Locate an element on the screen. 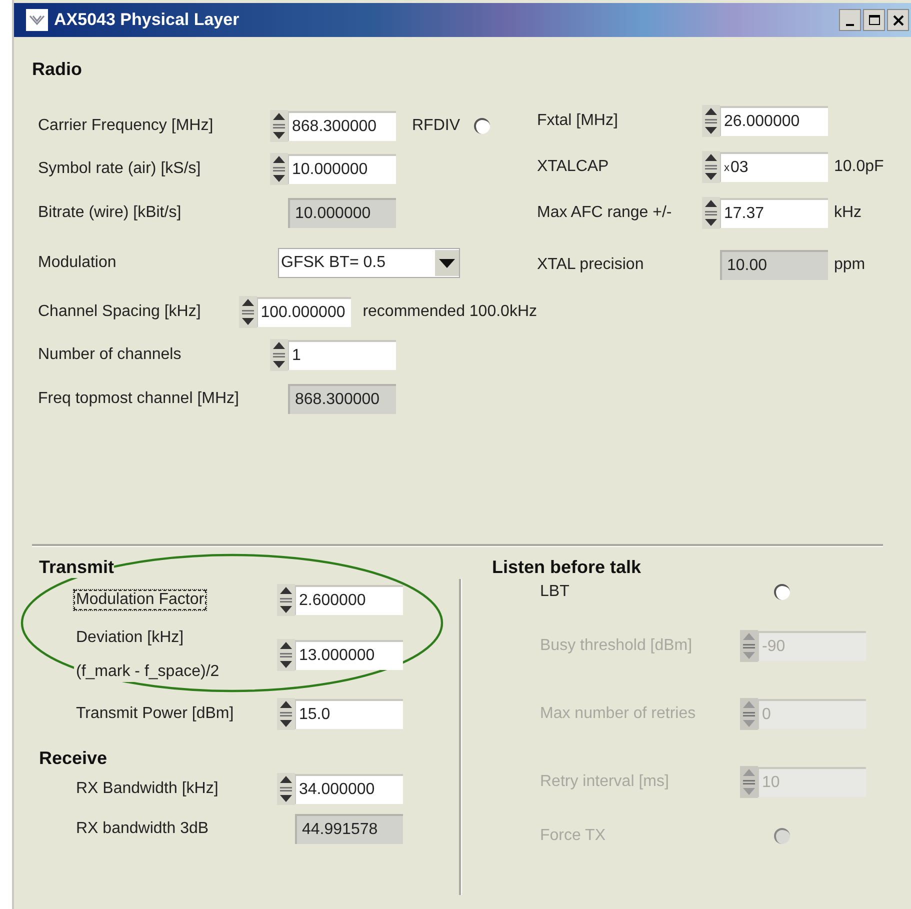 The height and width of the screenshot is (909, 911). section-heading: Listen before talk is located at coordinates (567, 567).